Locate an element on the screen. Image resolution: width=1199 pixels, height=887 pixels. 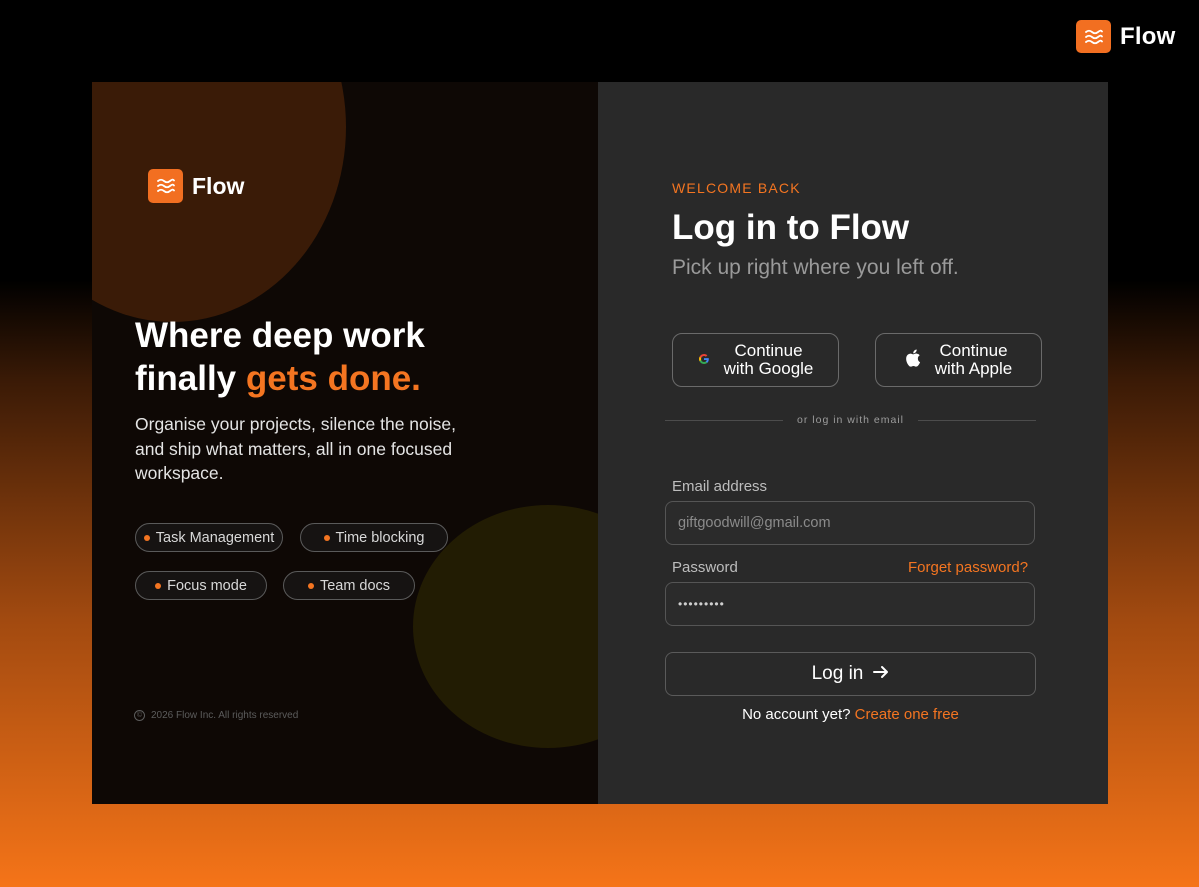
password-value: ••••••••• is located at coordinates (701, 604).